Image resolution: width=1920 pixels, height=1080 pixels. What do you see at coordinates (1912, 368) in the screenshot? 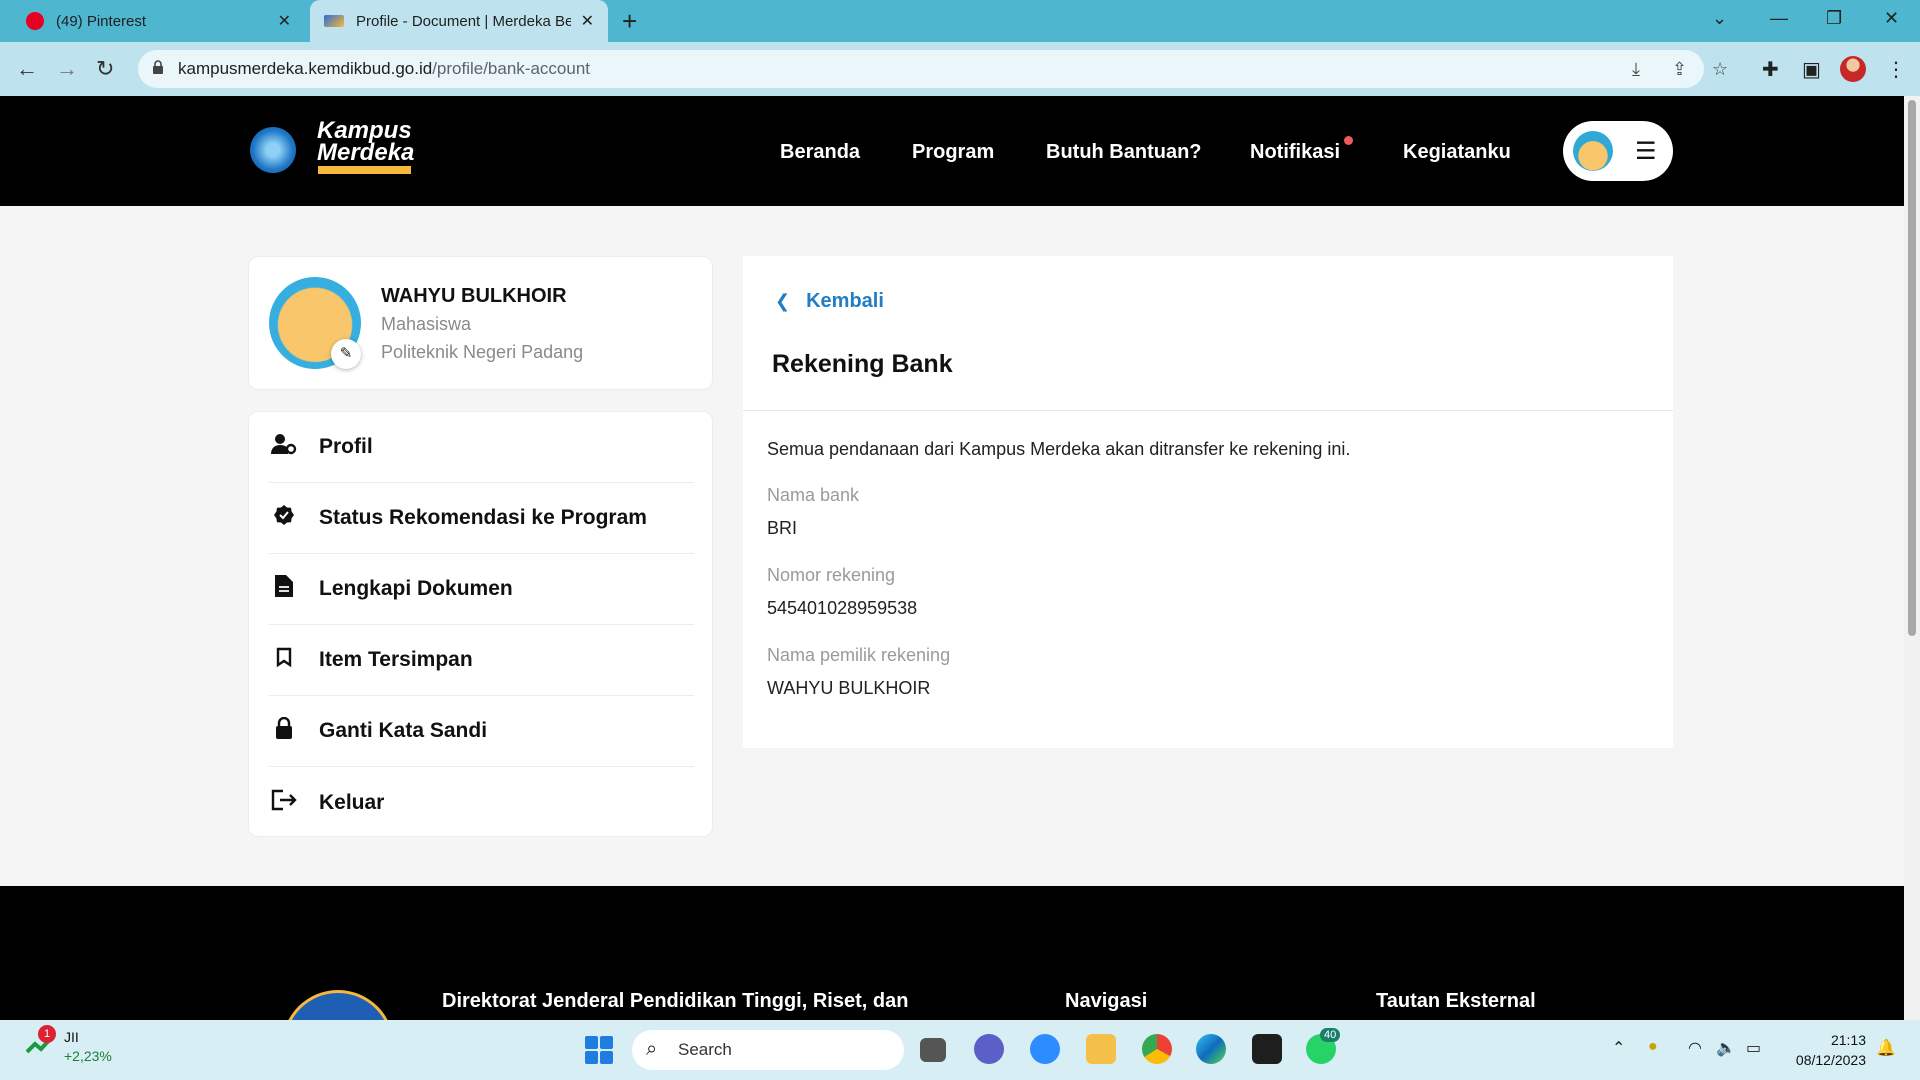
I see `scrollbar-thumb` at bounding box center [1912, 368].